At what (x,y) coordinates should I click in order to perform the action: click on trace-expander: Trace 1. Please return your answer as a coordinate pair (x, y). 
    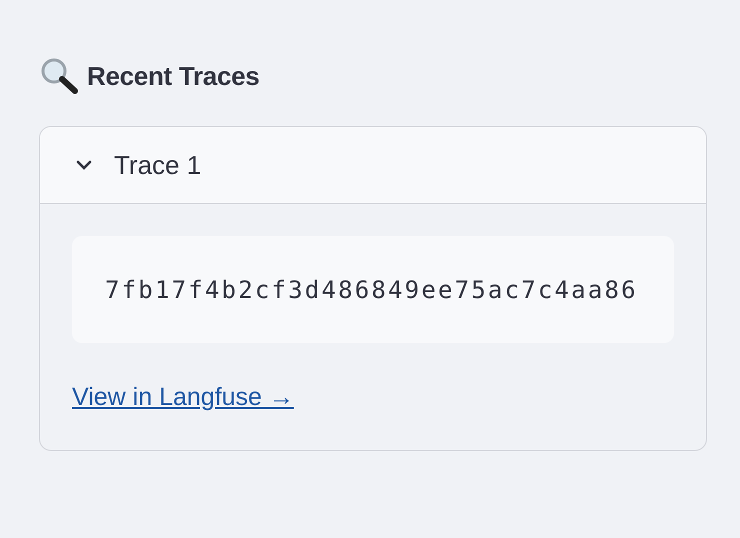
    Looking at the image, I should click on (373, 165).